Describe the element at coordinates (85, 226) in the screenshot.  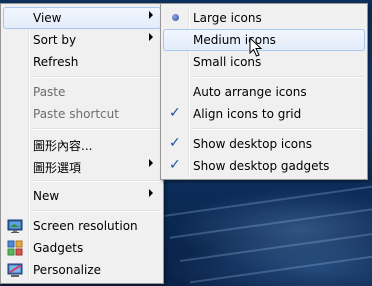
I see `menu-item-label: Screen resolution` at that location.